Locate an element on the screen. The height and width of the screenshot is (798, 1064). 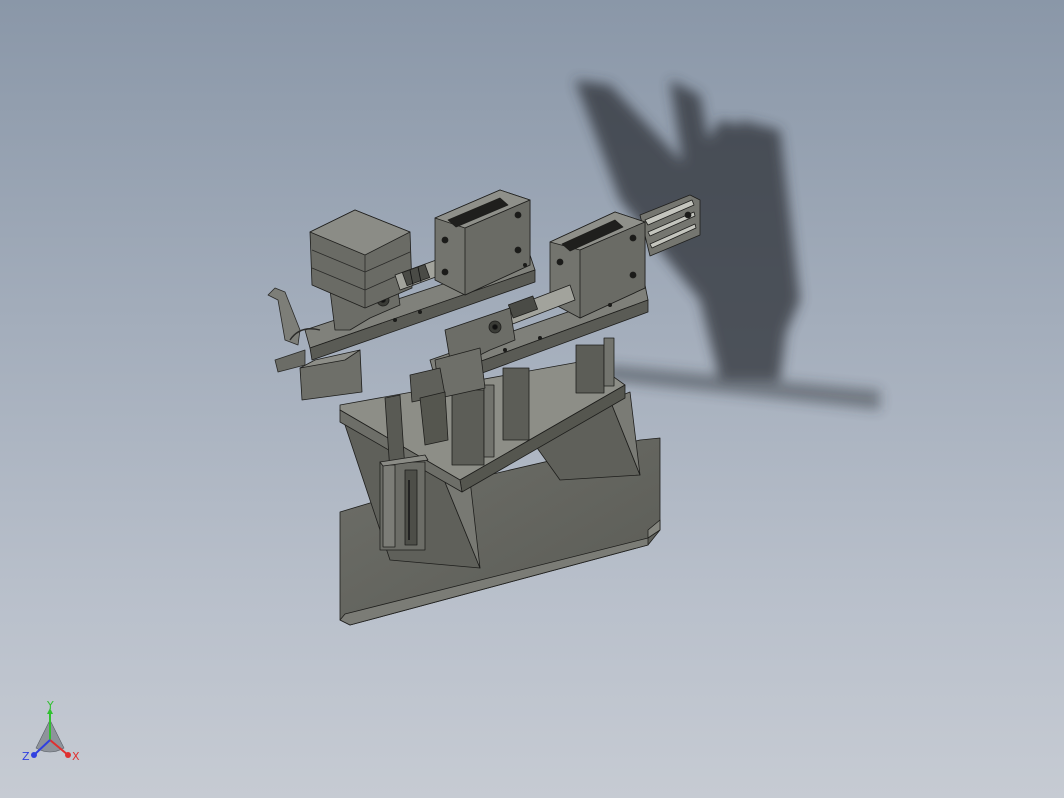
triad-y-label: Y is located at coordinates (50, 706).